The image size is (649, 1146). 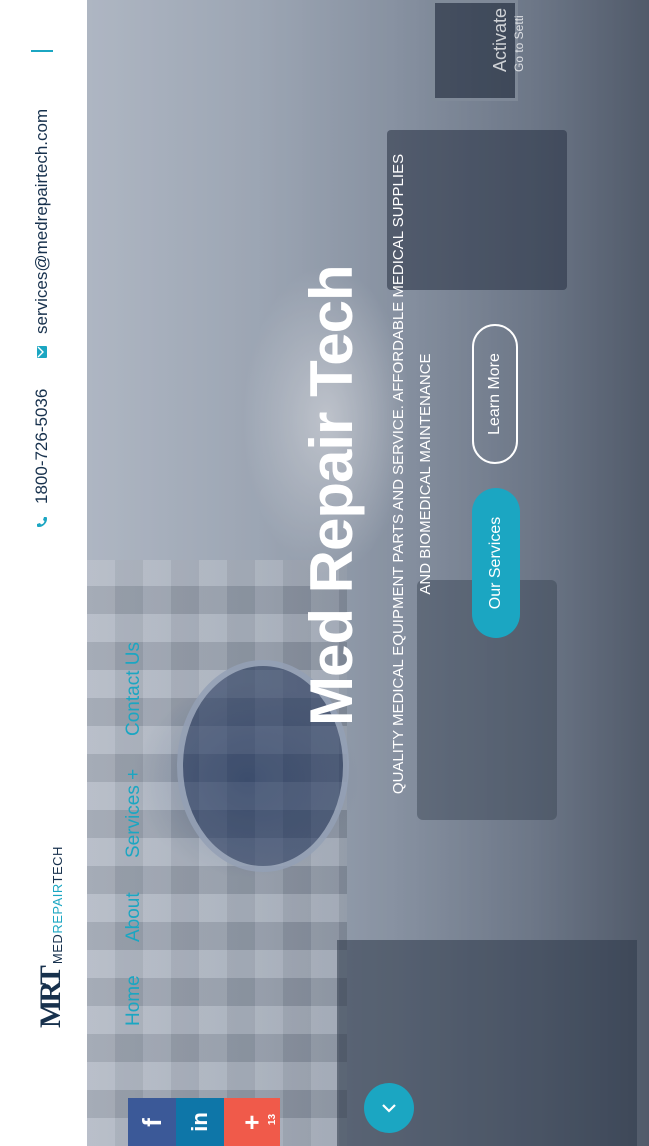 What do you see at coordinates (134, 917) in the screenshot?
I see `nav-about: About` at bounding box center [134, 917].